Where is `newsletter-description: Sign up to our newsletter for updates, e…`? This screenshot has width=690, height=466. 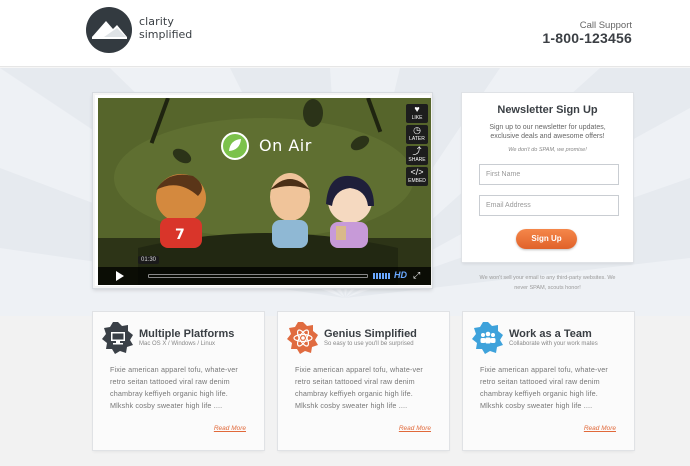
newsletter-description: Sign up to our newsletter for updates, e… is located at coordinates (547, 132).